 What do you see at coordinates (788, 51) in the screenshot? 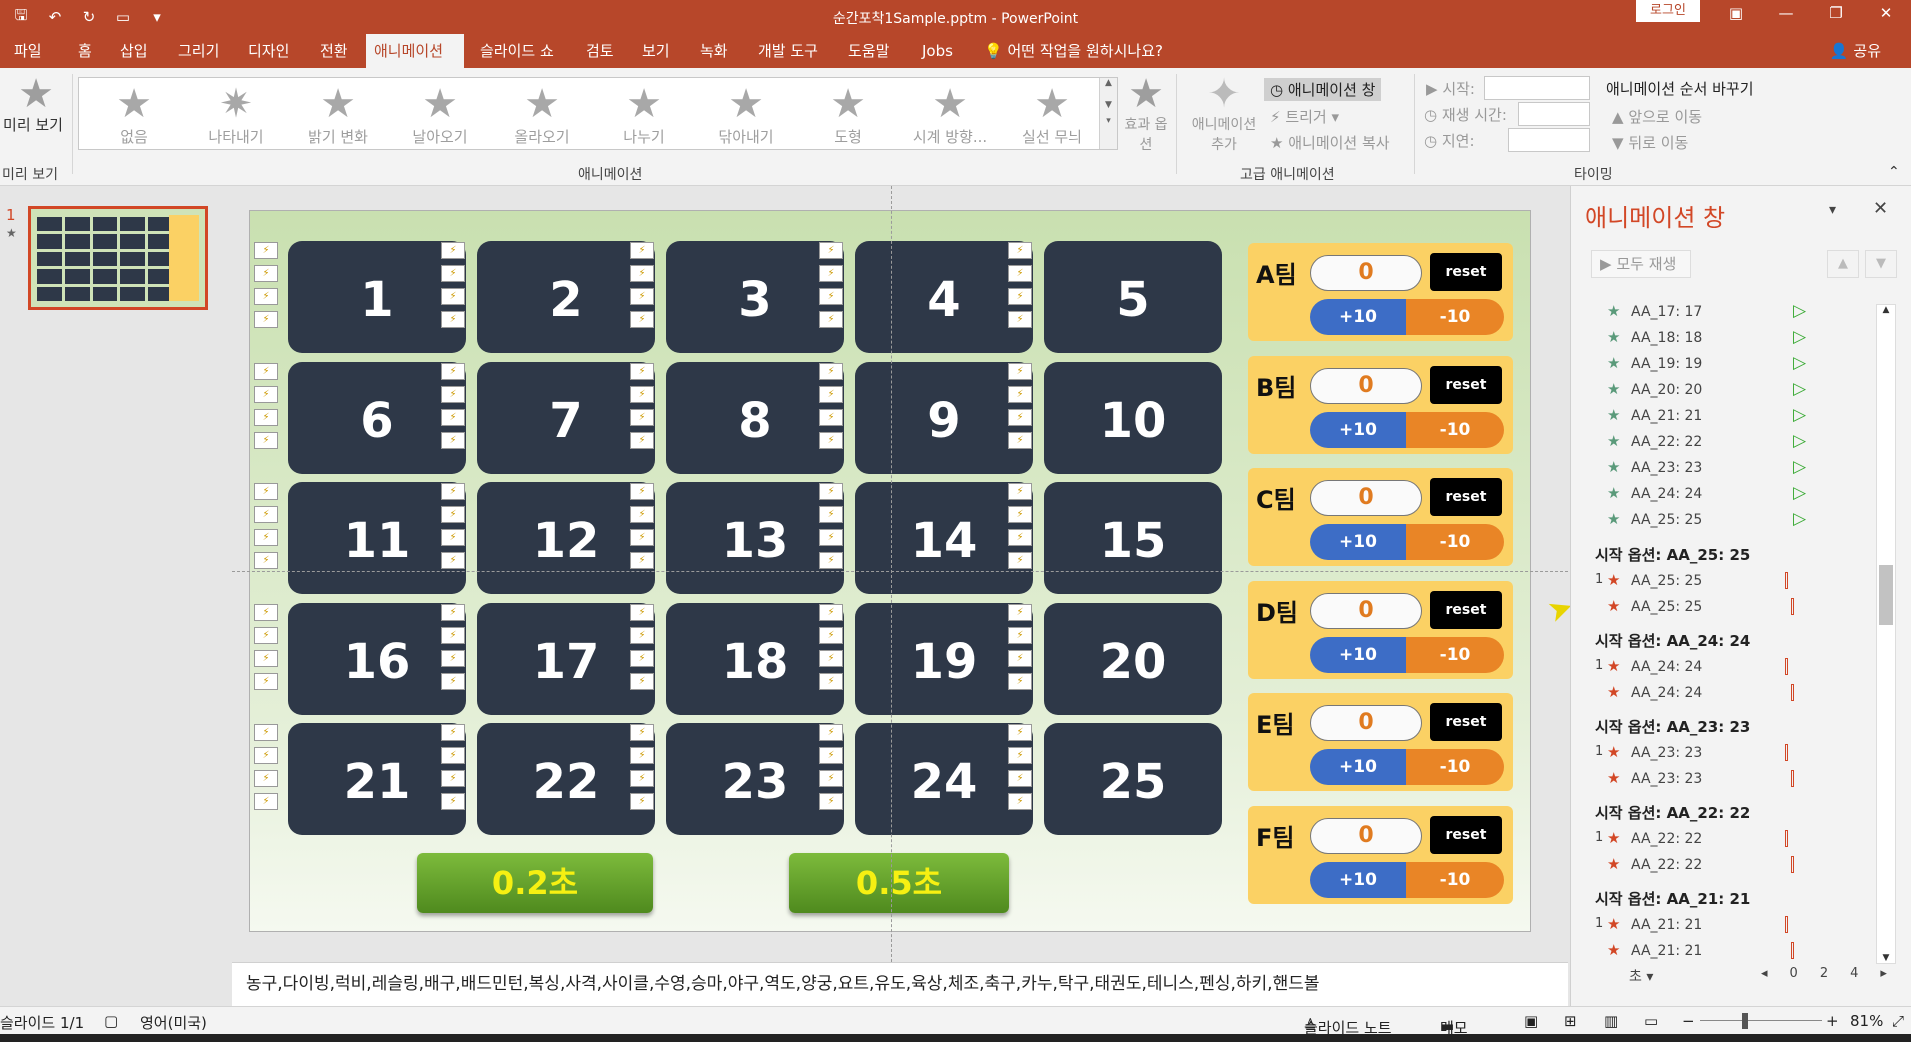
I see `tab-developer: 개발 도구` at bounding box center [788, 51].